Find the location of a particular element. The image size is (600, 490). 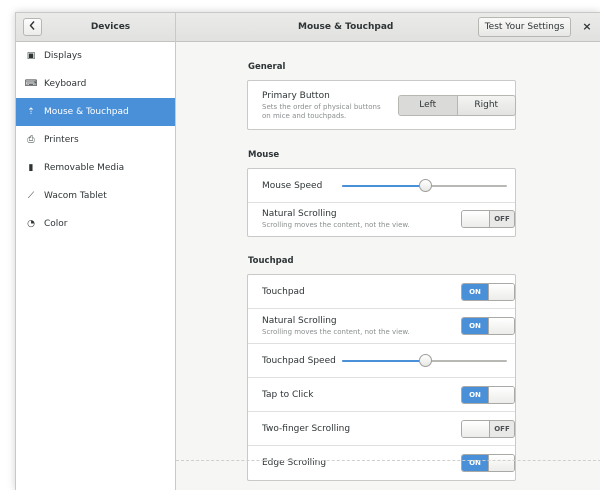

window-bottom-edge is located at coordinates (388, 460).